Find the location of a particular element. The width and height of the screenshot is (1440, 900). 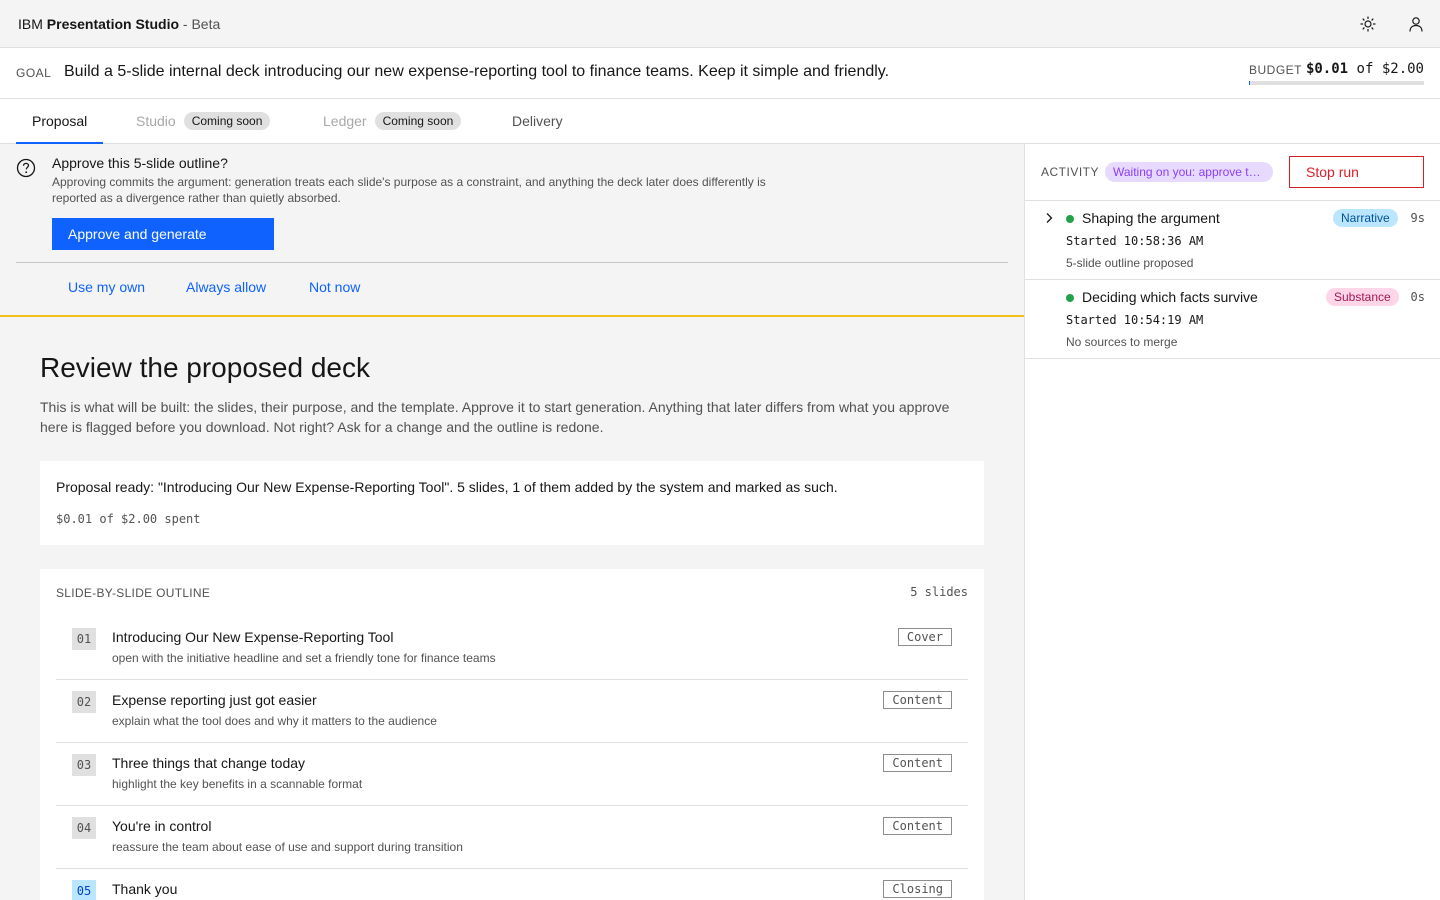

approve-and-generate-button: Approve and generate is located at coordinates (163, 234).